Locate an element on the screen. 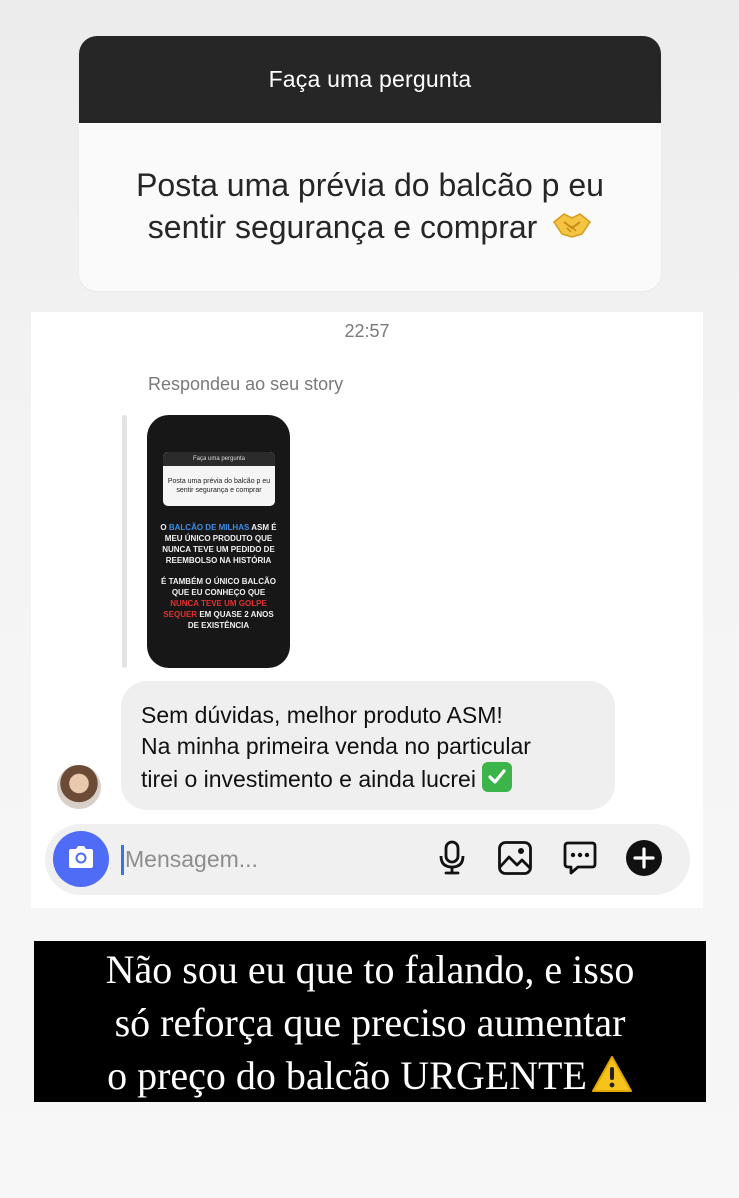 This screenshot has height=1198, width=739. add-button is located at coordinates (644, 860).